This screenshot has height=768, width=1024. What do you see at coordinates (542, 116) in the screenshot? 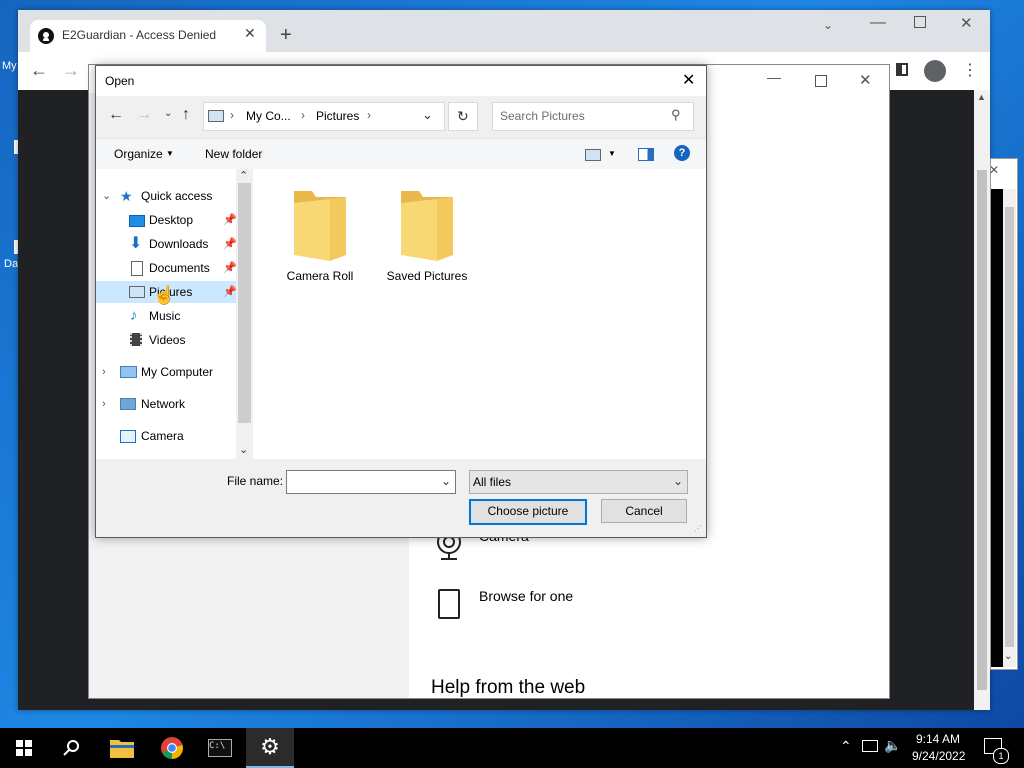
I see `search-input: Search Pictures` at bounding box center [542, 116].